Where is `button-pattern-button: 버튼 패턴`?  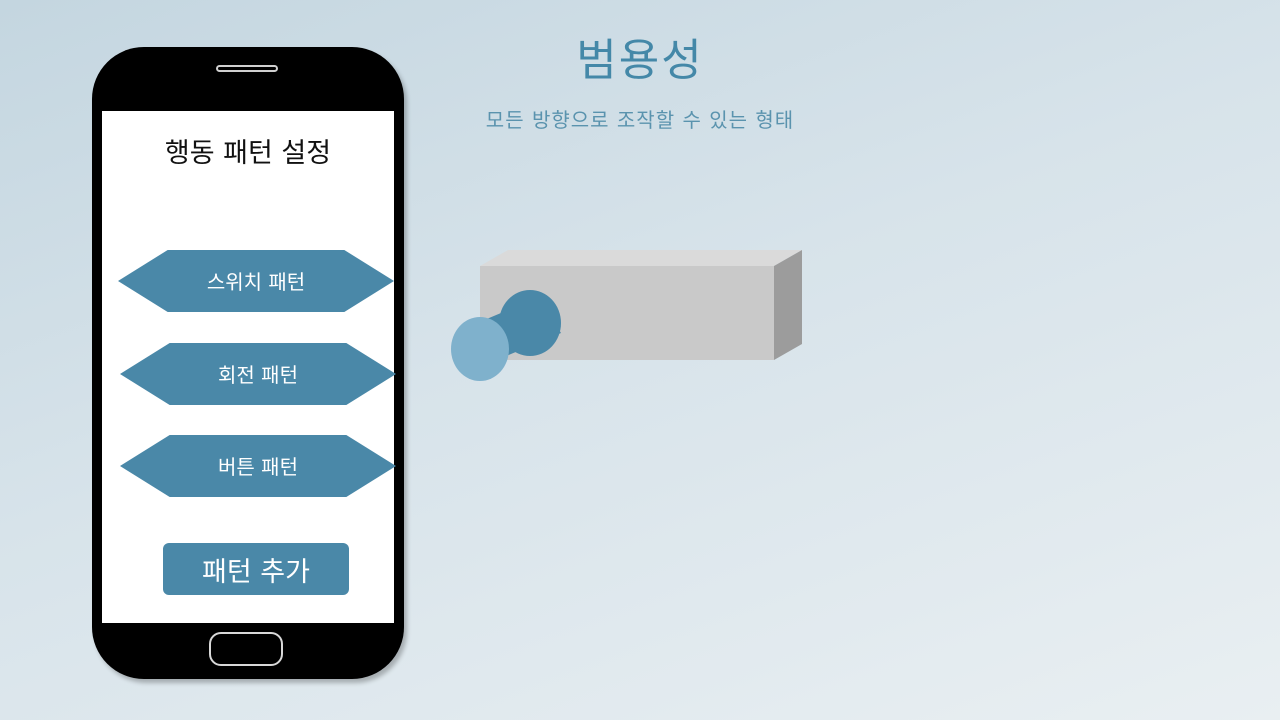 button-pattern-button: 버튼 패턴 is located at coordinates (258, 466).